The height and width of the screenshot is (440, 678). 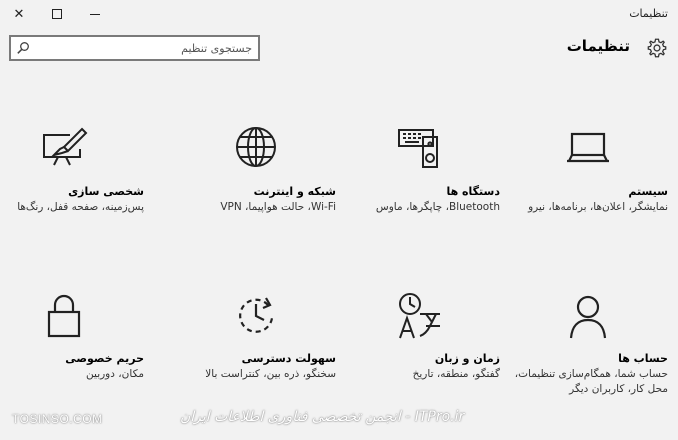 I want to click on tile-description: نمایشگر، اعلان‌ها، برنامه‌ها، نیرو, so click(x=598, y=207).